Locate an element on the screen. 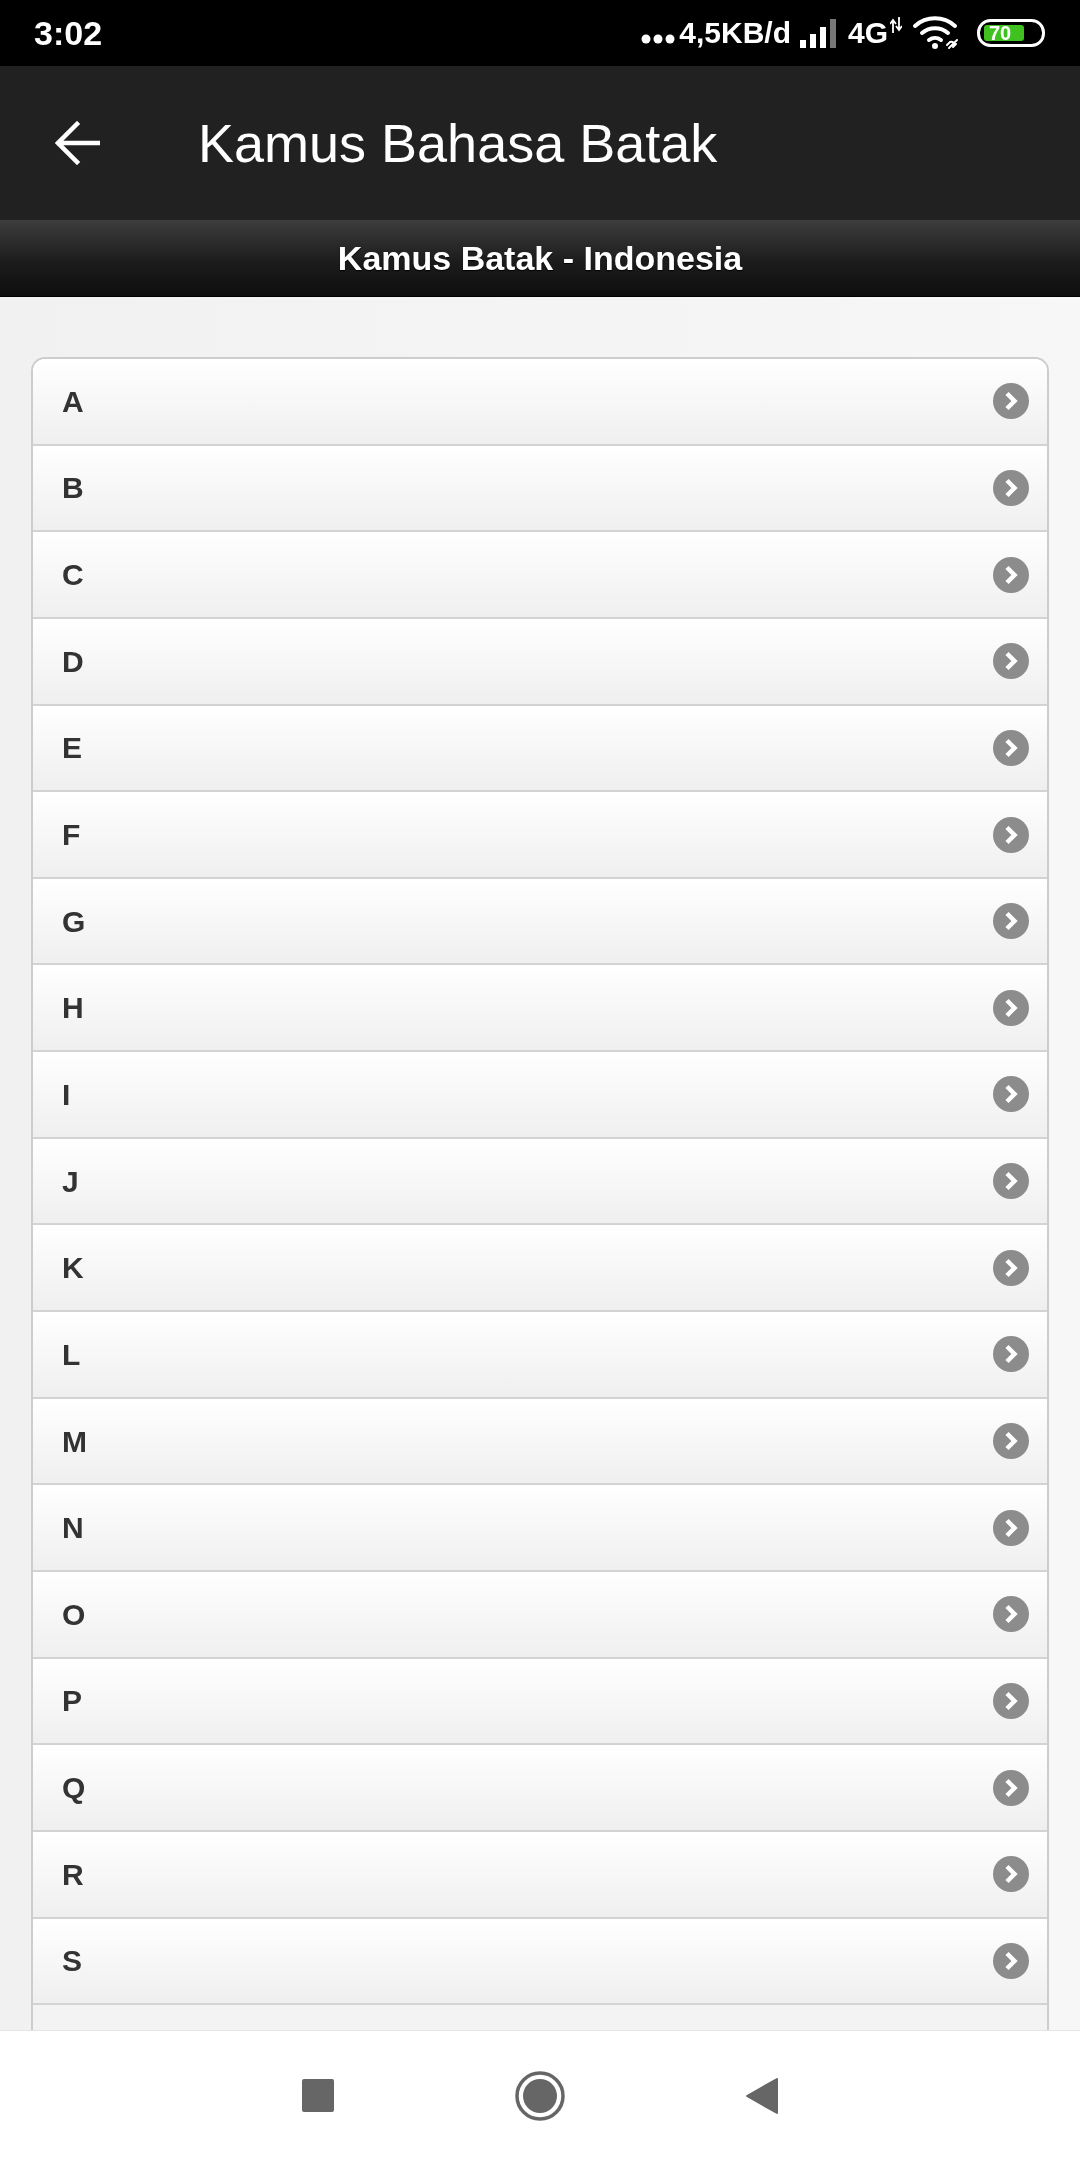  letter-list-item: B is located at coordinates (540, 489).